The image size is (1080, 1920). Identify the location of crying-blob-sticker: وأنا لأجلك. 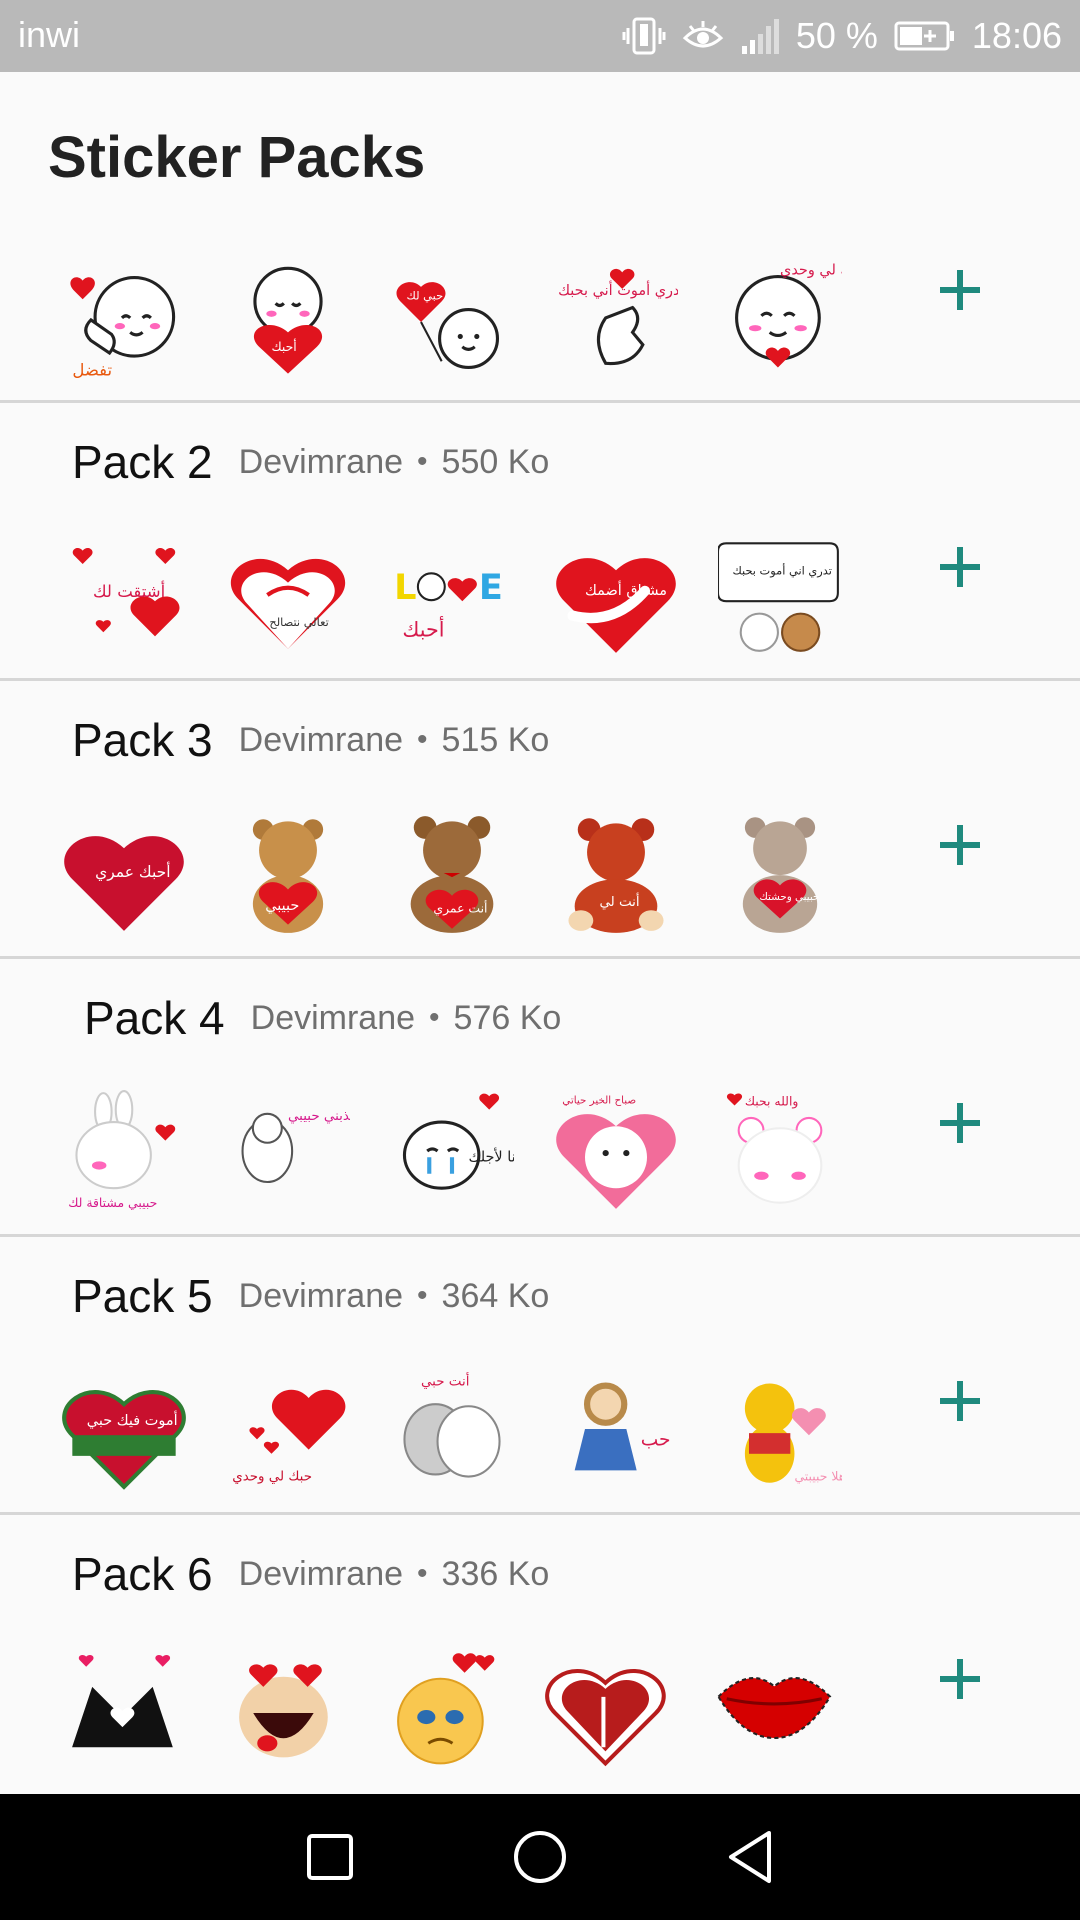
(458, 1141).